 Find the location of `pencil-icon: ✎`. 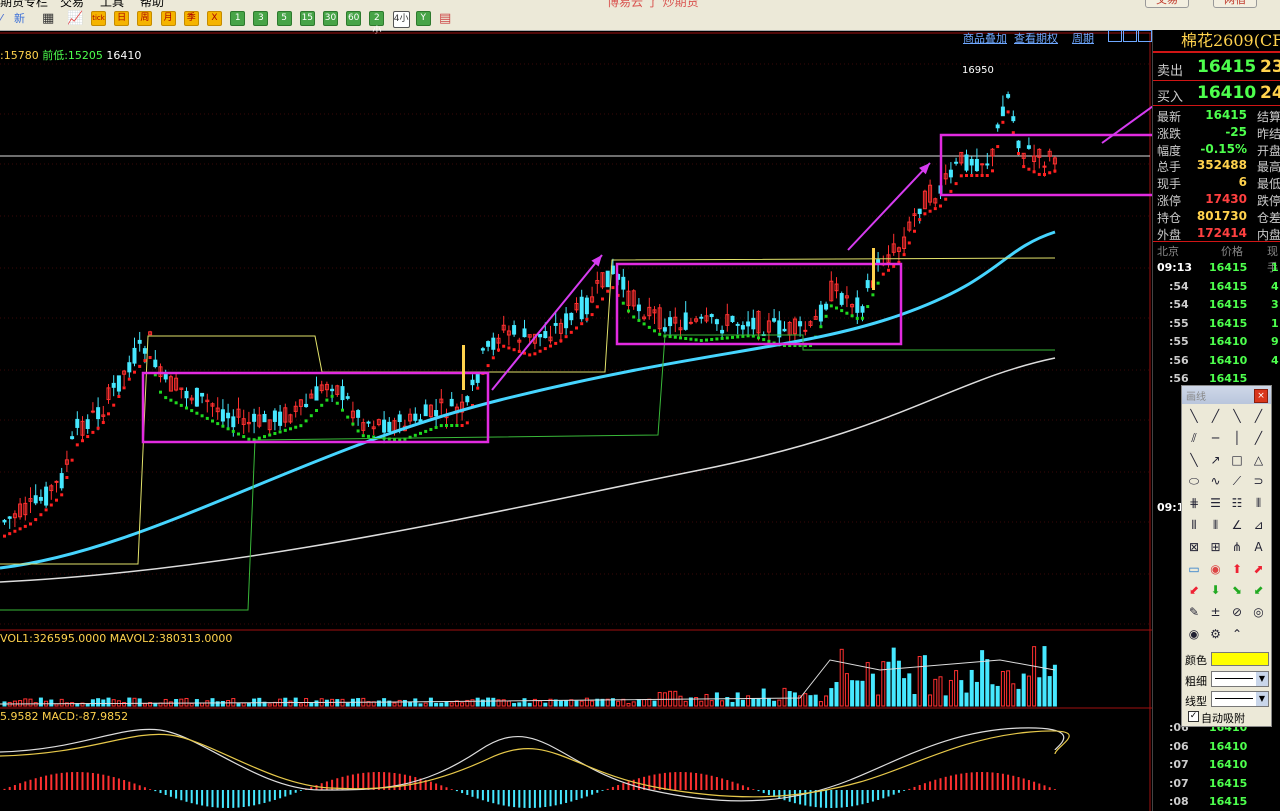

pencil-icon: ✎ is located at coordinates (1194, 612).